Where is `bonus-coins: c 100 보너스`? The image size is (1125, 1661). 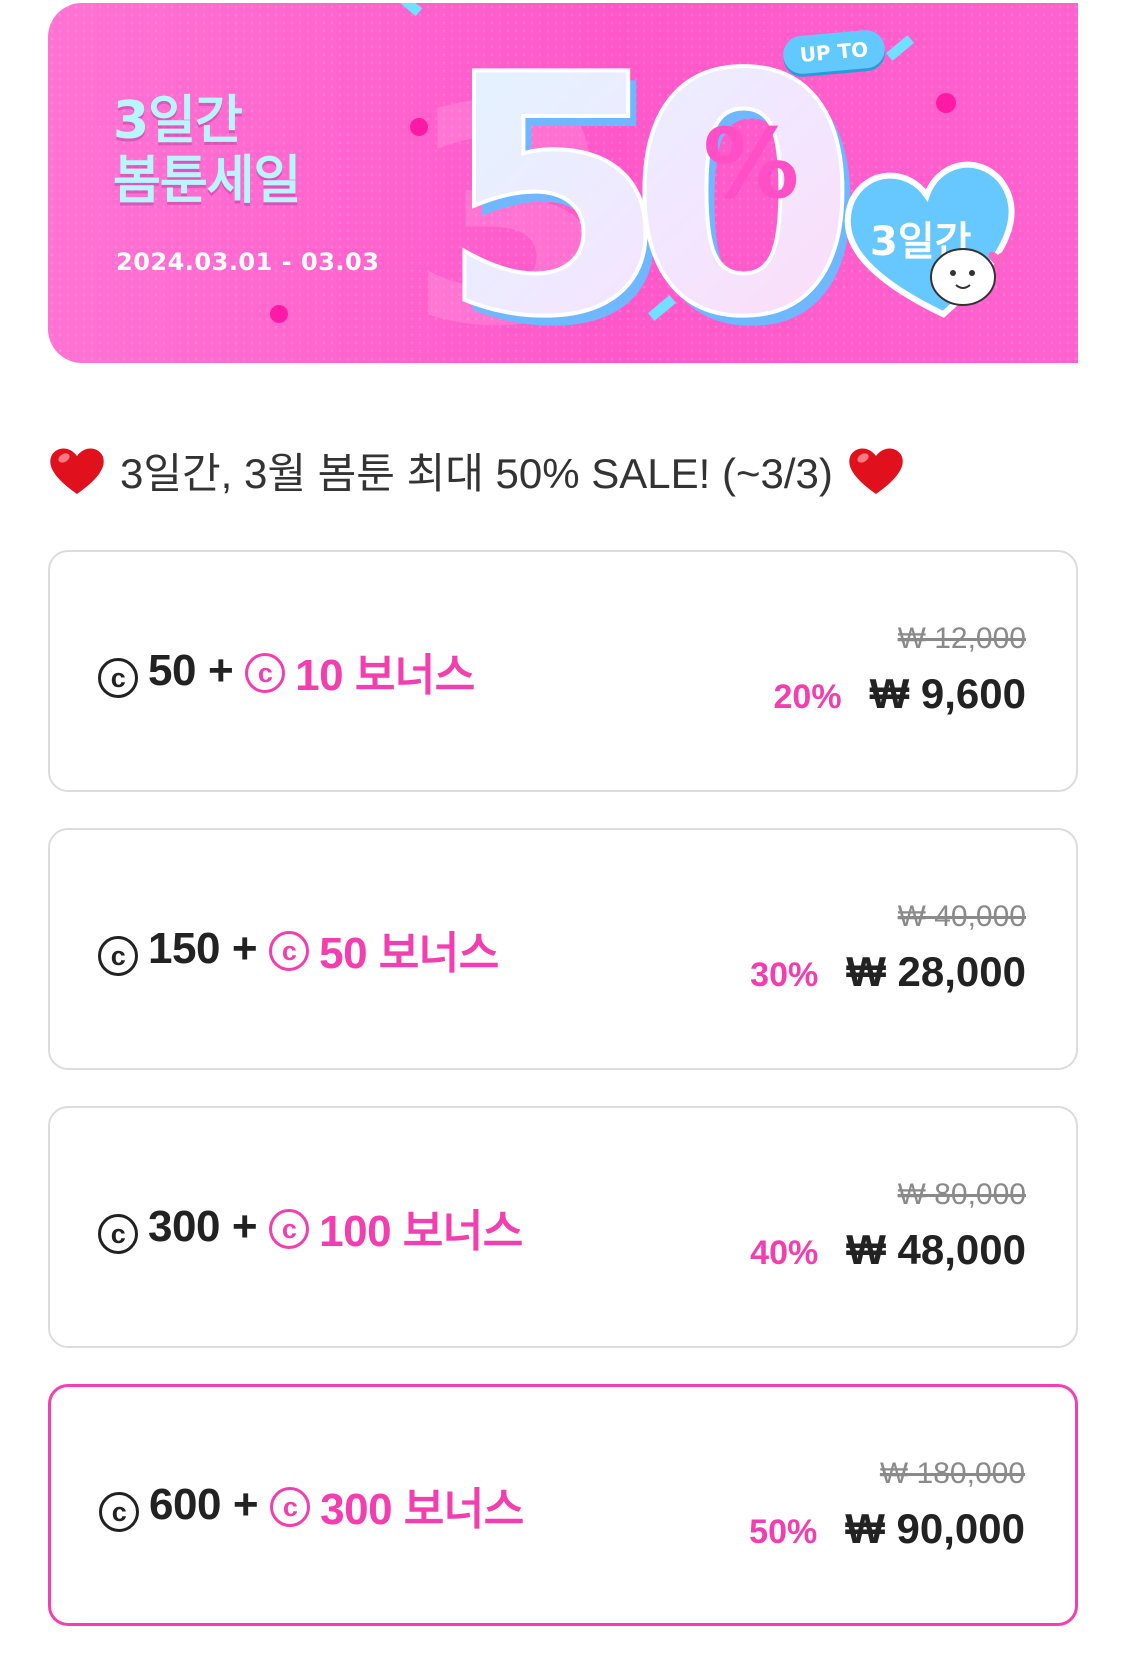 bonus-coins: c 100 보너스 is located at coordinates (396, 1227).